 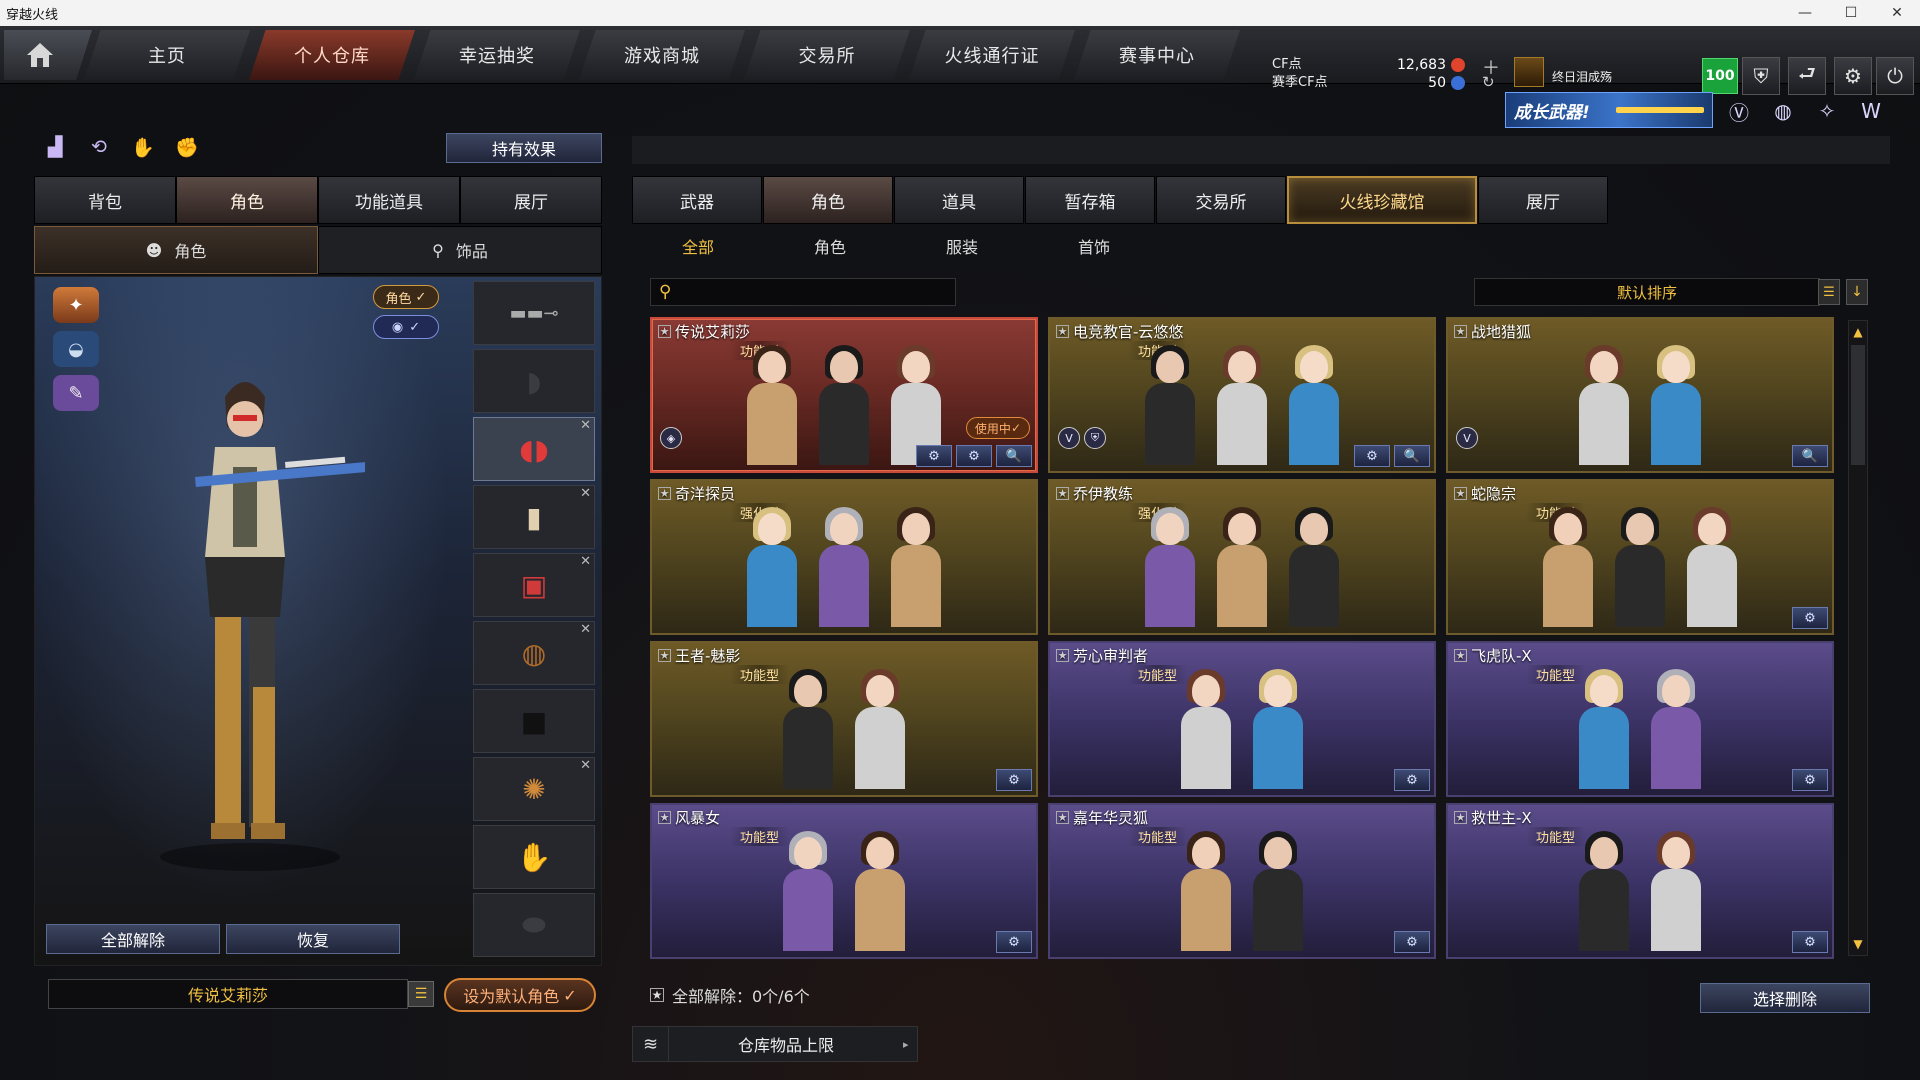 What do you see at coordinates (1488, 82) in the screenshot?
I see `refresh-button: ↻` at bounding box center [1488, 82].